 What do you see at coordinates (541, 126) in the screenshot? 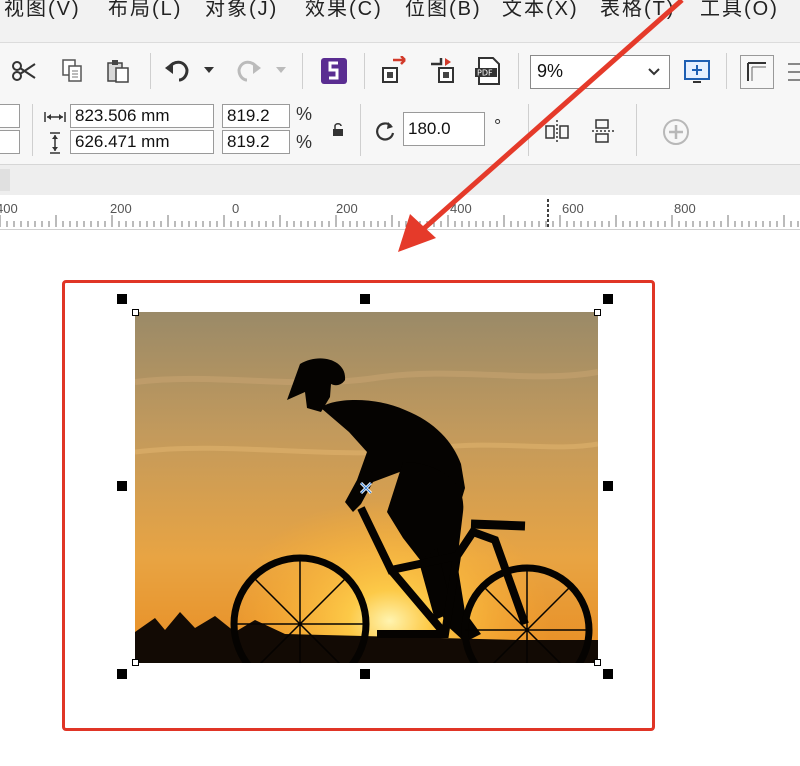
I see `annotation-arrow-icon` at bounding box center [541, 126].